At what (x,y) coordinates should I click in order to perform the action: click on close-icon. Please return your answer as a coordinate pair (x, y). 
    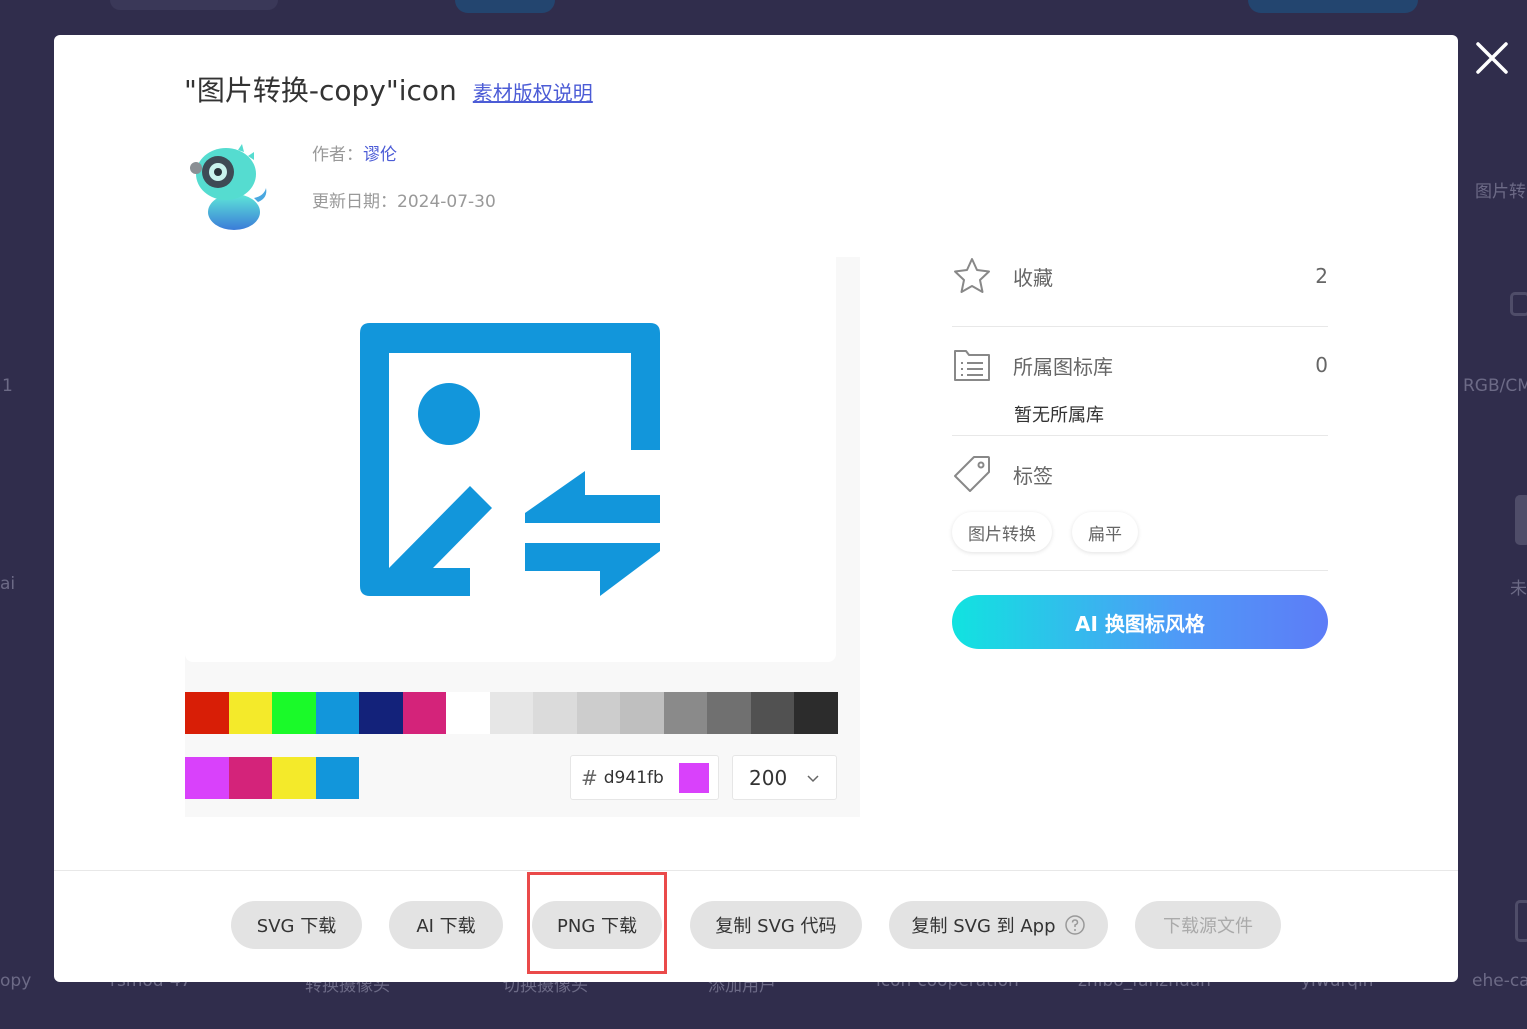
    Looking at the image, I should click on (1492, 58).